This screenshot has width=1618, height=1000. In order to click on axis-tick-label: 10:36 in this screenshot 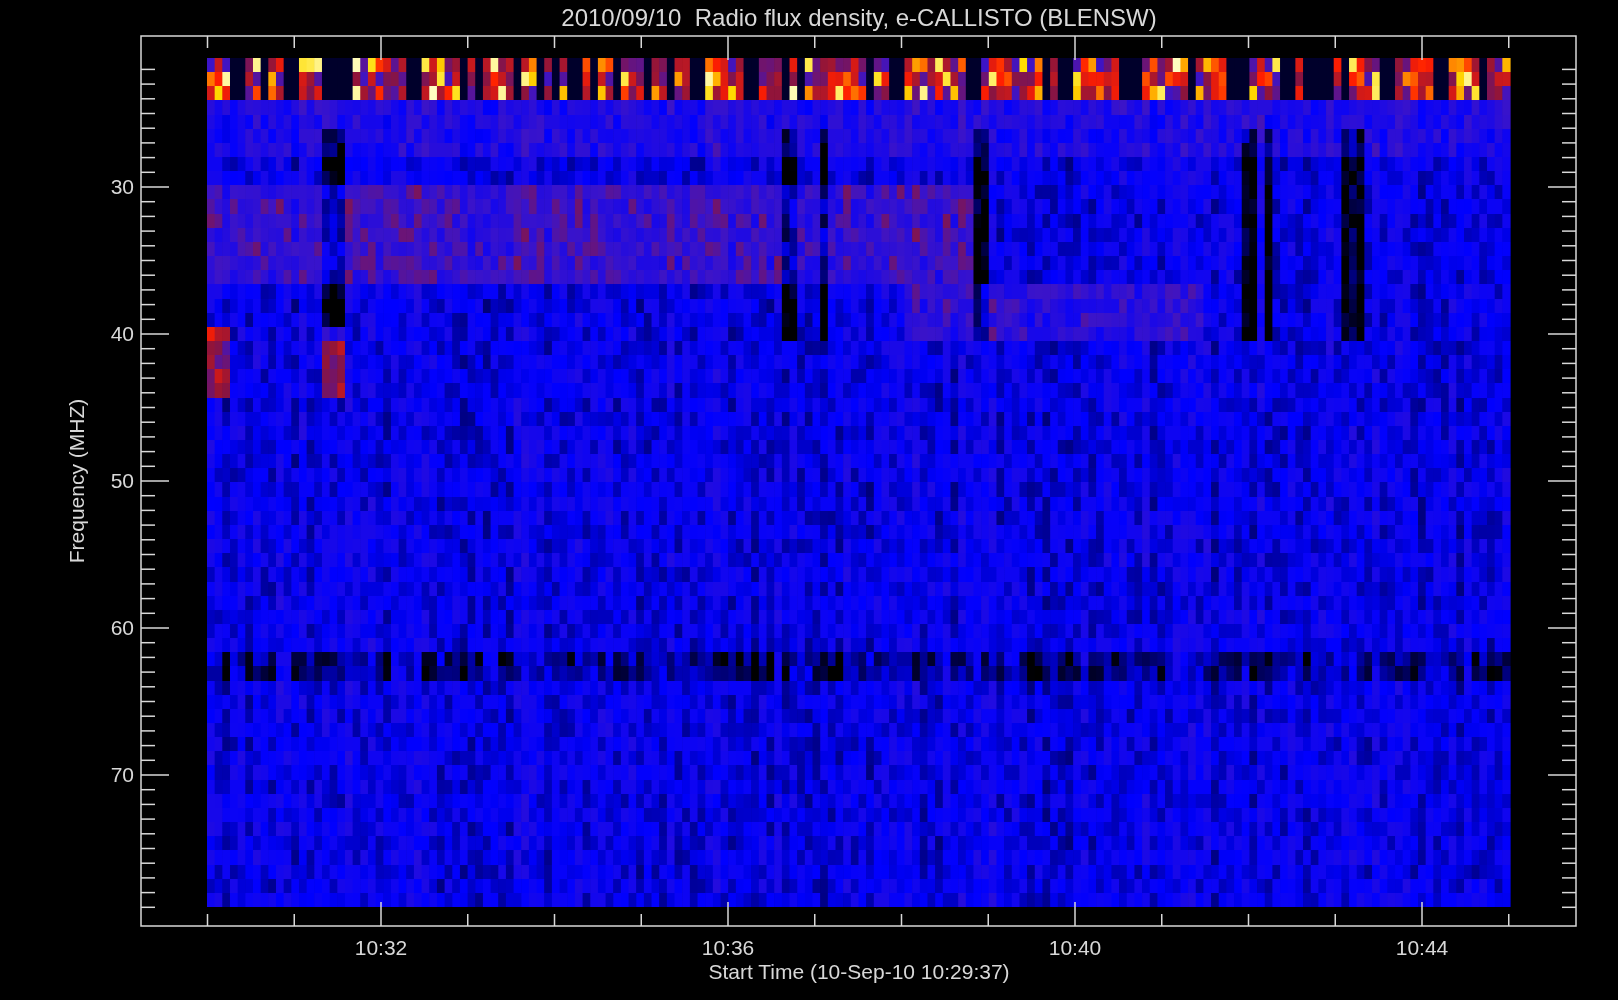, I will do `click(728, 947)`.